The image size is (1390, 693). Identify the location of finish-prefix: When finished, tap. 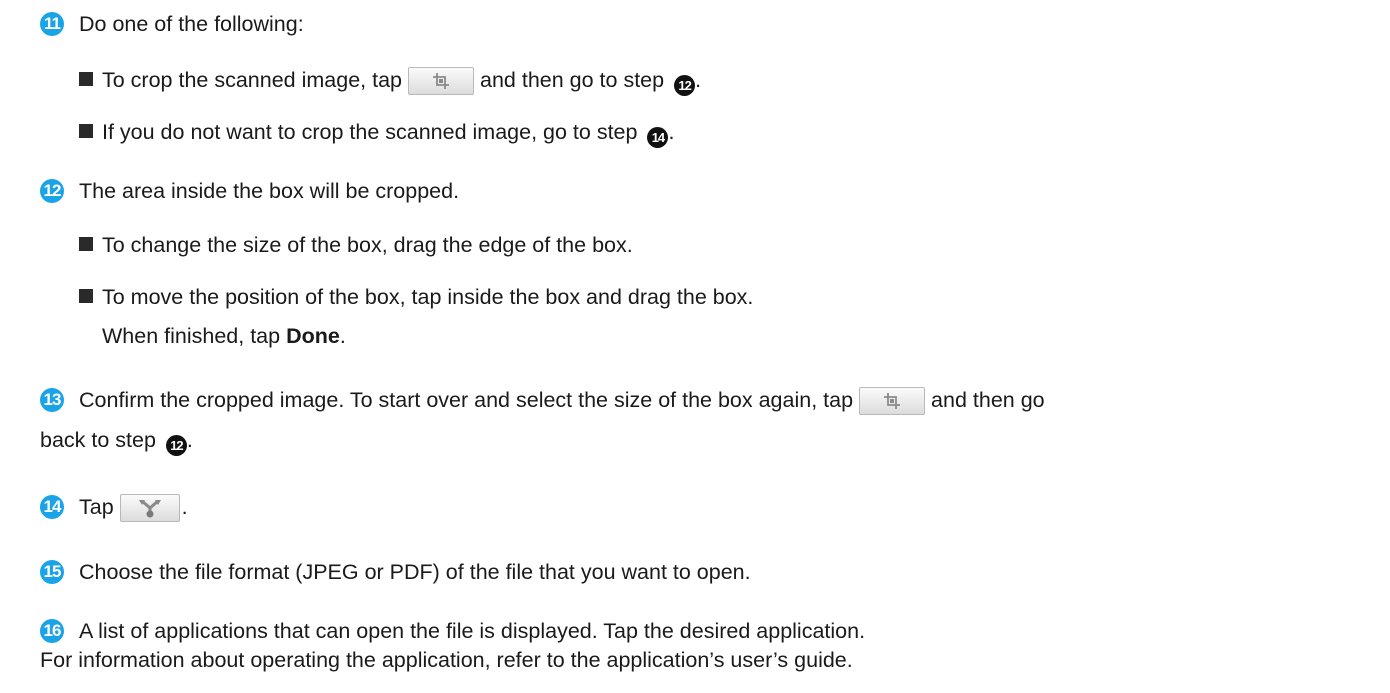
(191, 336).